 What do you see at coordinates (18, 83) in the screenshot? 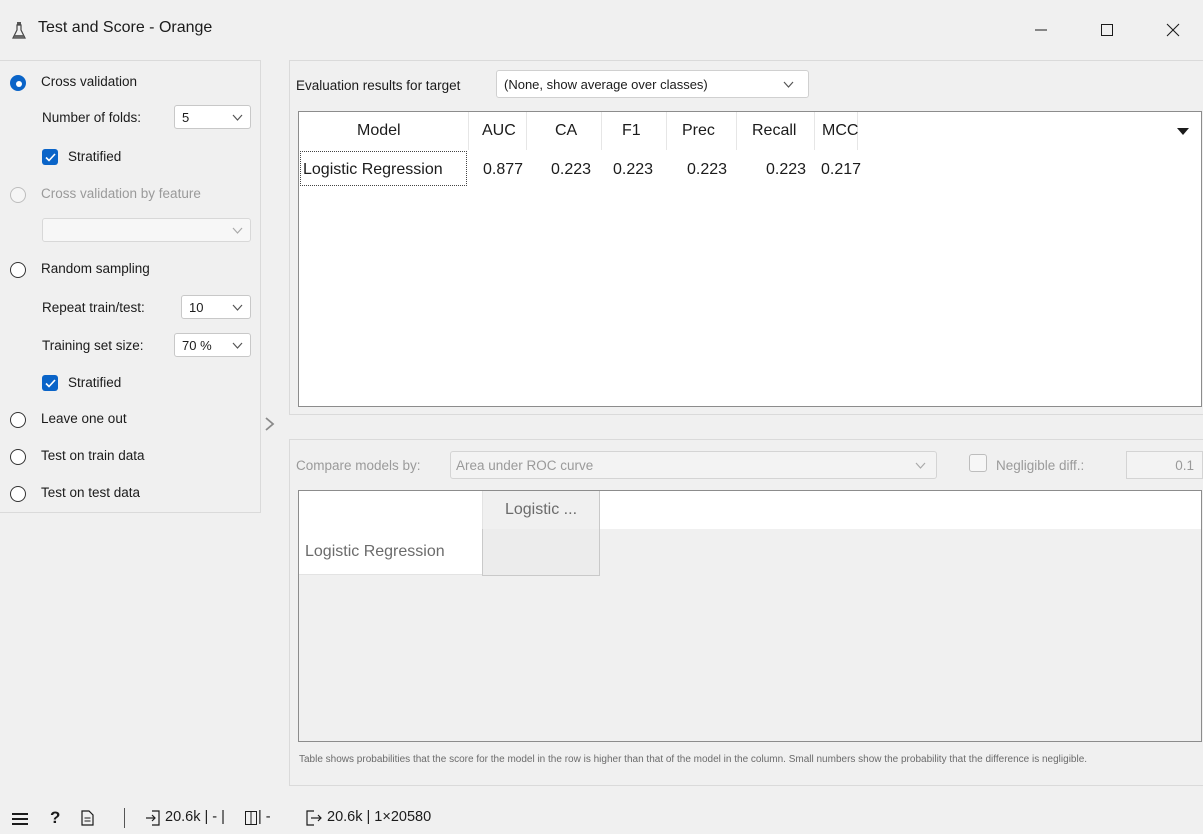
I see `cross-validation-radio` at bounding box center [18, 83].